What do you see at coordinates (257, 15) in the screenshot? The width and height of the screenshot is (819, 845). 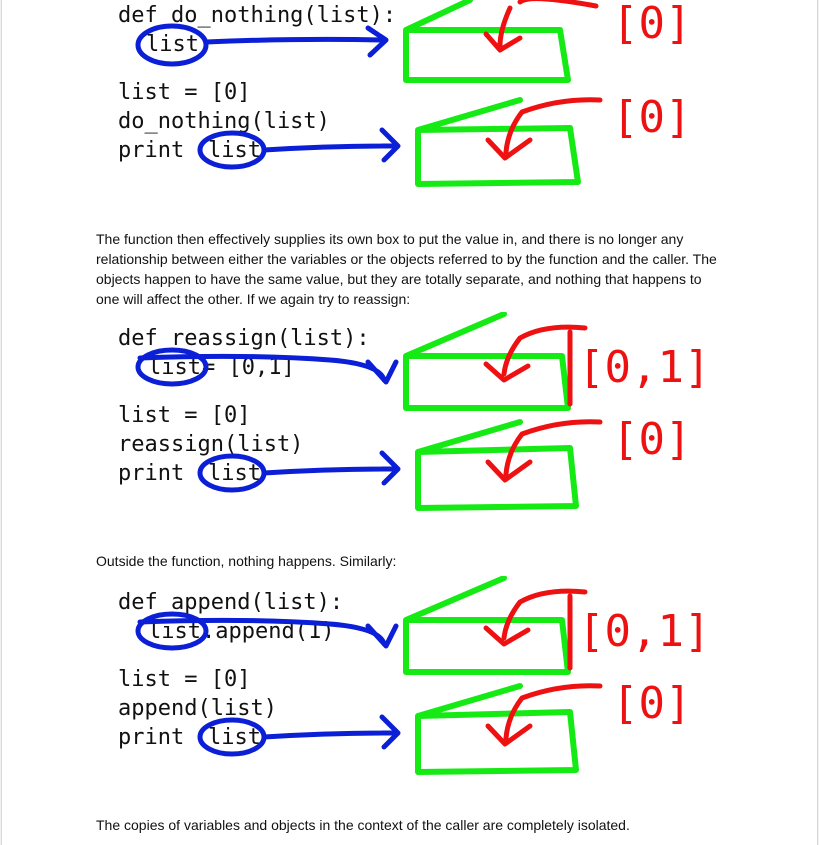 I see `def-line: def do_nothing(list):` at bounding box center [257, 15].